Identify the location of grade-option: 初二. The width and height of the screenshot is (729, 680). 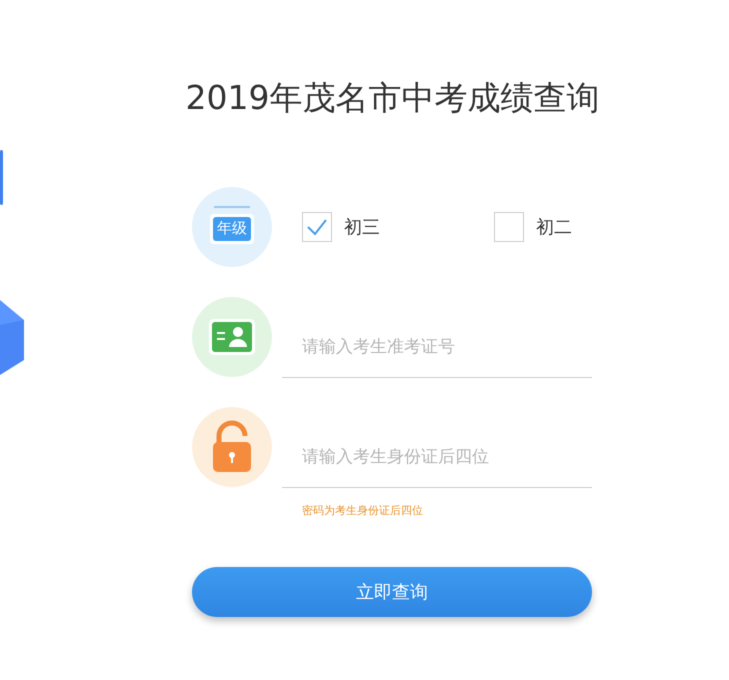
(533, 227).